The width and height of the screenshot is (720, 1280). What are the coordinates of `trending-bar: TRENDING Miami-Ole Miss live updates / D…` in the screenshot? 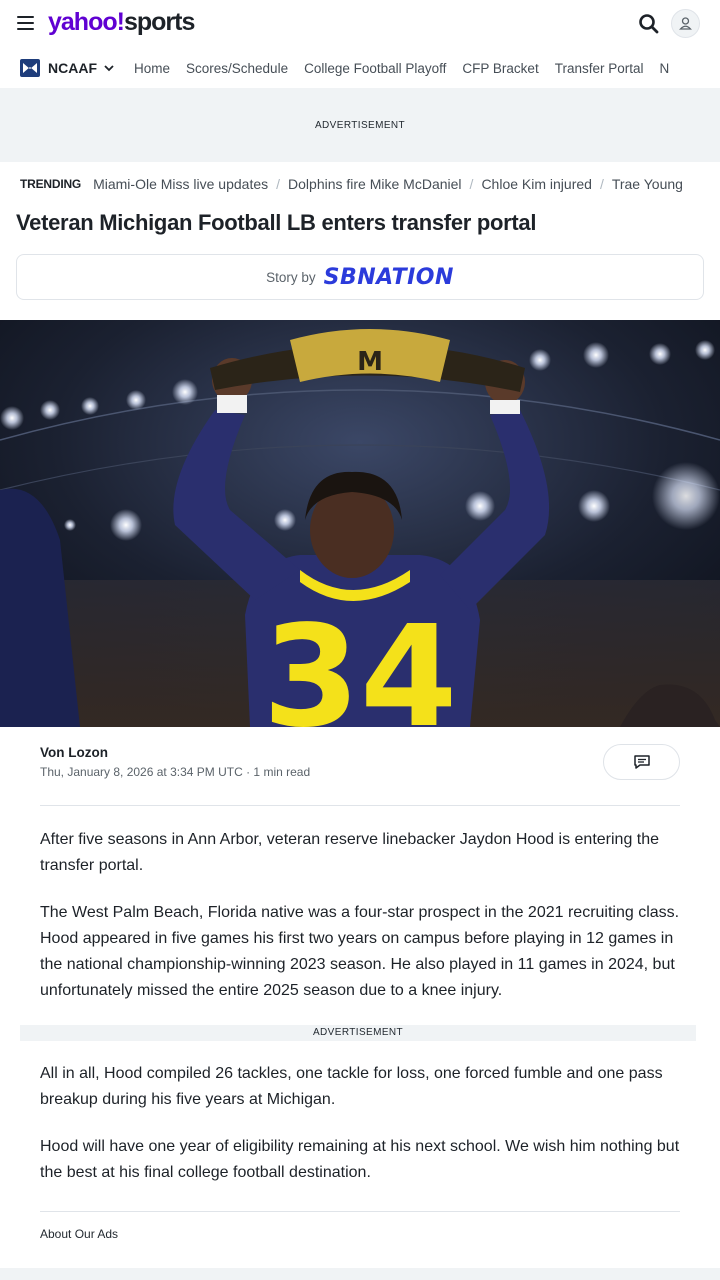 It's located at (351, 184).